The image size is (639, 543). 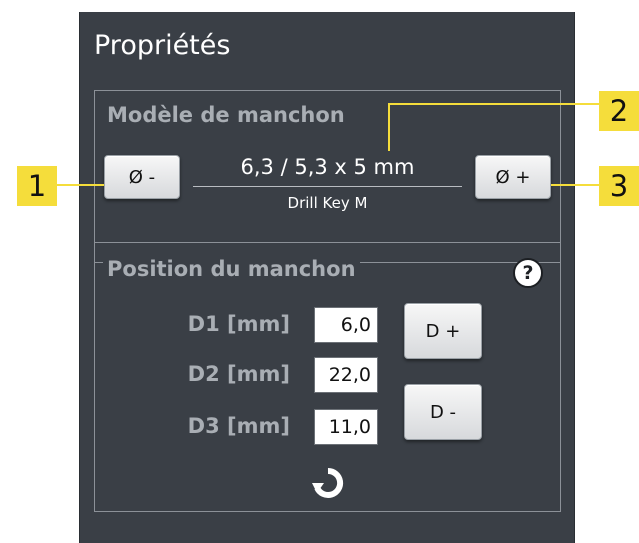 What do you see at coordinates (80, 185) in the screenshot?
I see `callout-1-leader` at bounding box center [80, 185].